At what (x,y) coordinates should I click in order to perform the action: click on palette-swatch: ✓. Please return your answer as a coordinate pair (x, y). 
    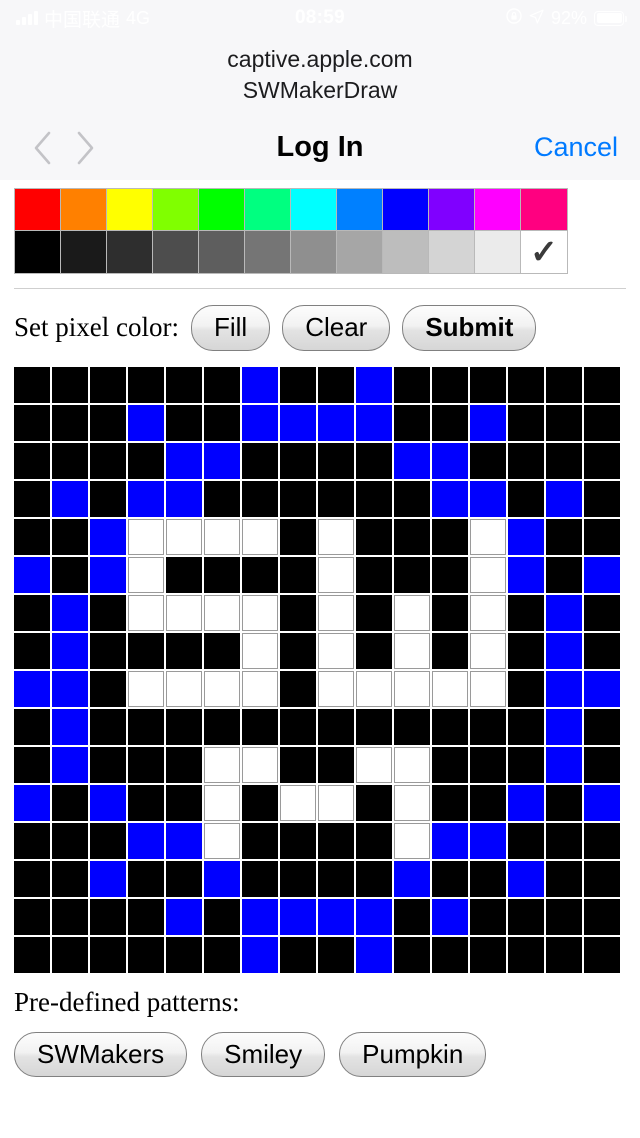
    Looking at the image, I should click on (544, 251).